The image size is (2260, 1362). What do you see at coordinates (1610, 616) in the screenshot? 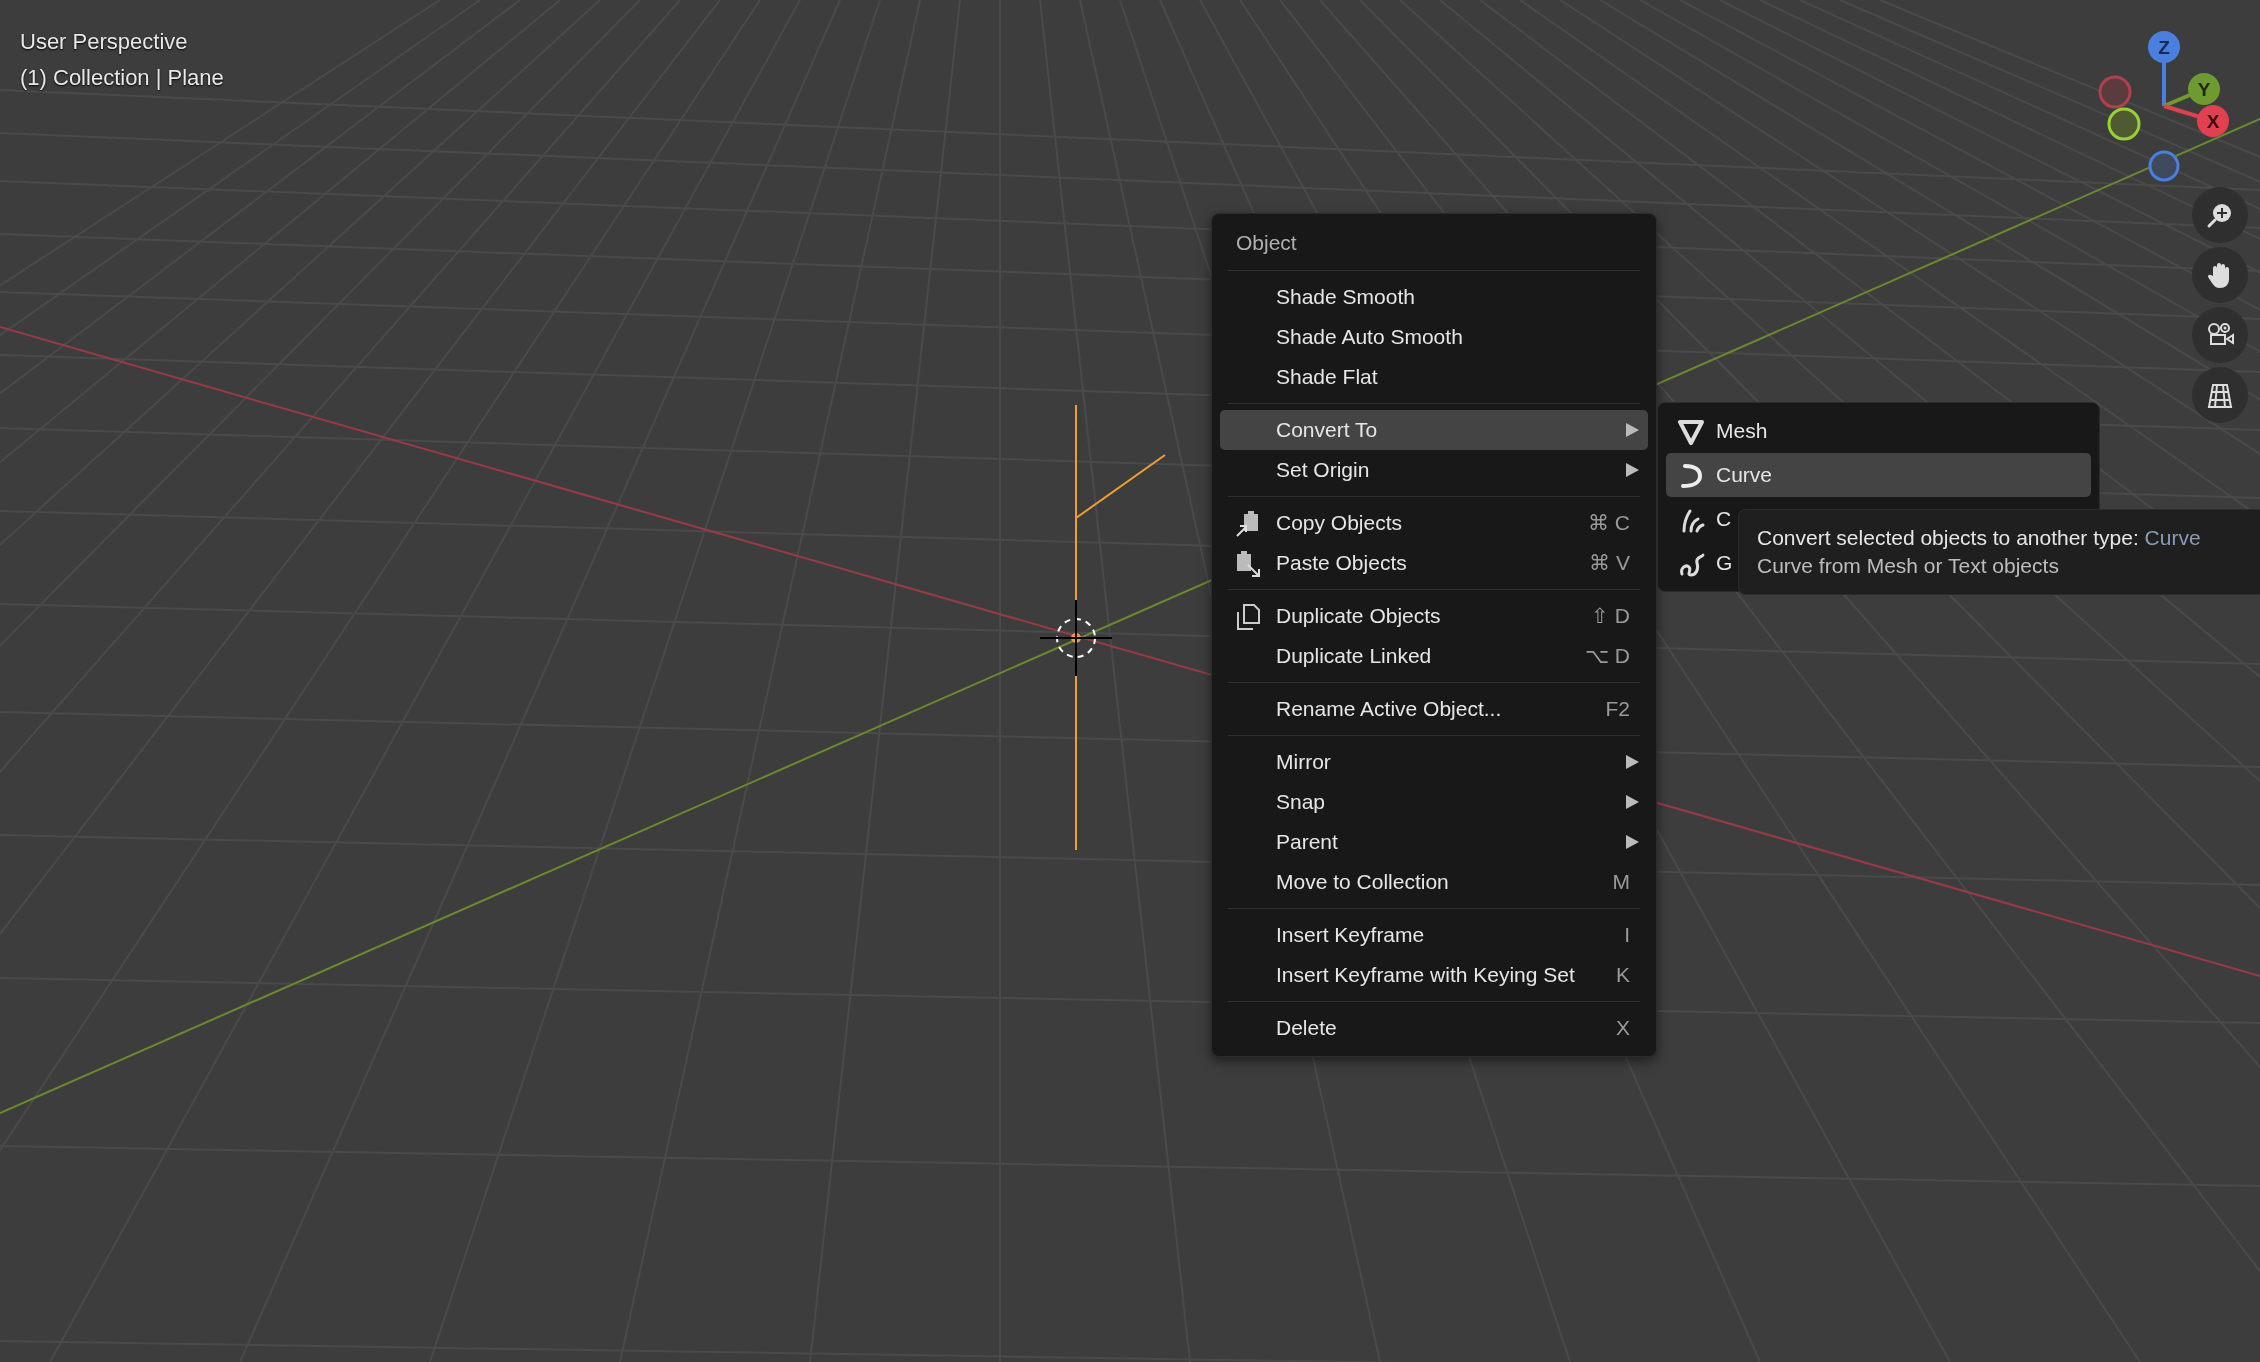
I see `shortcut-text: ⇧ D` at bounding box center [1610, 616].